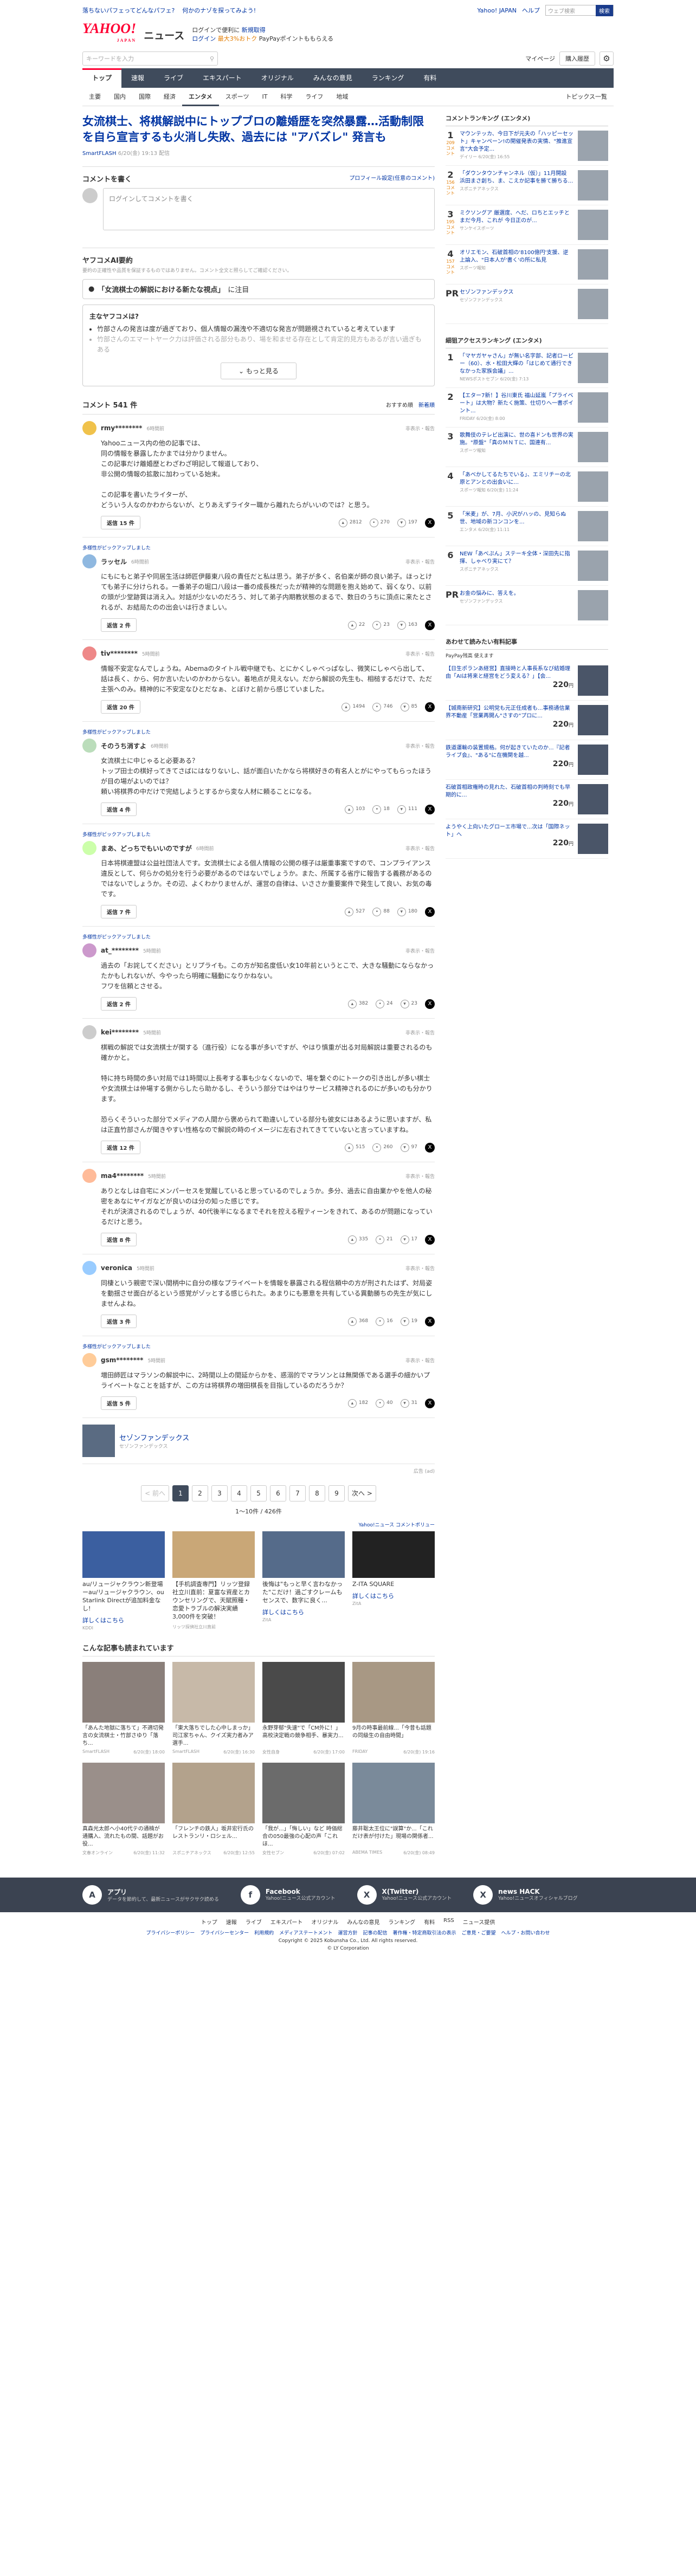 Image resolution: width=696 pixels, height=2576 pixels. What do you see at coordinates (408, 1147) in the screenshot?
I see `dislike-button: ▾ 97` at bounding box center [408, 1147].